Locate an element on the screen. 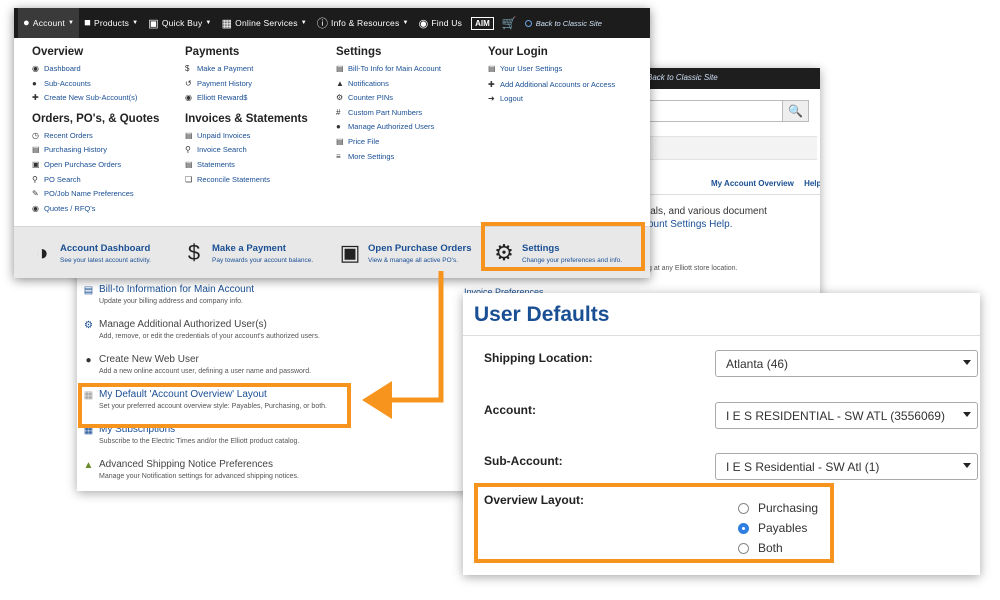 The image size is (1000, 600). arrow-line is located at coordinates (411, 337).